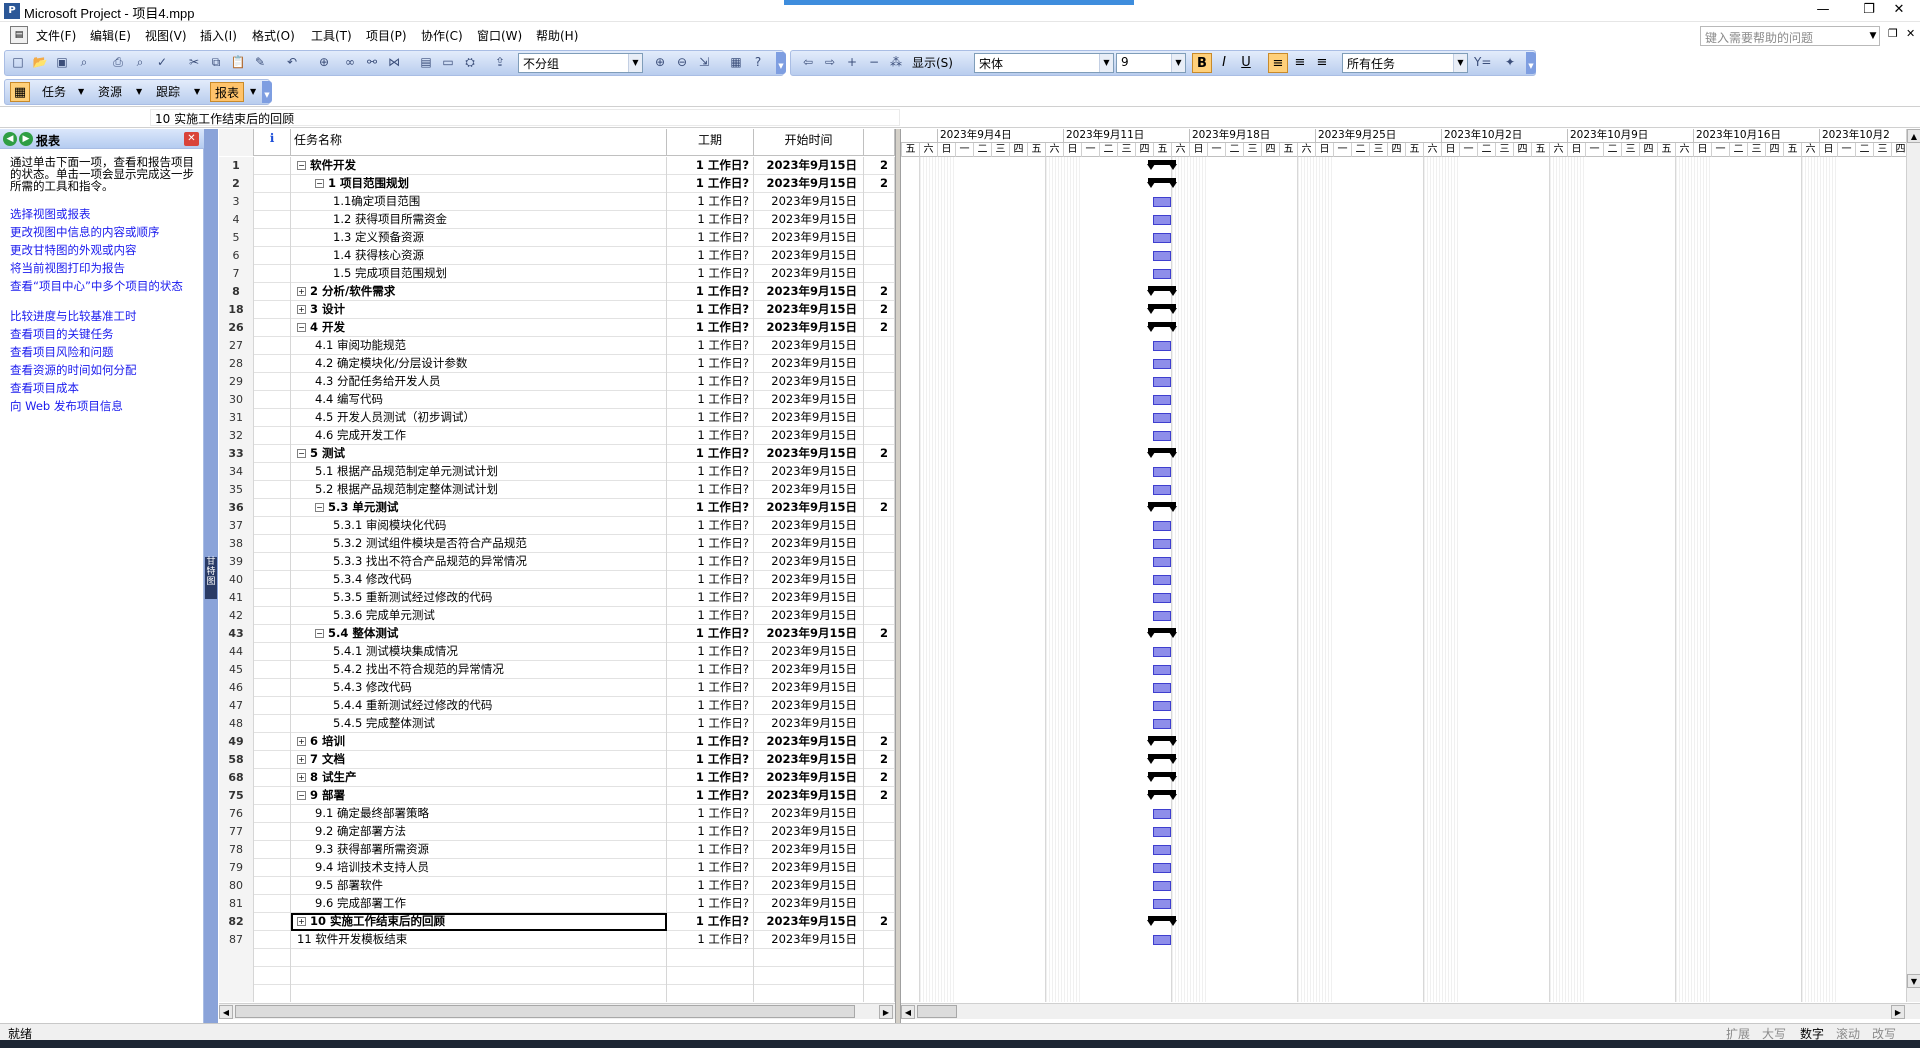  I want to click on scroll-left-icon: ◀, so click(226, 1012).